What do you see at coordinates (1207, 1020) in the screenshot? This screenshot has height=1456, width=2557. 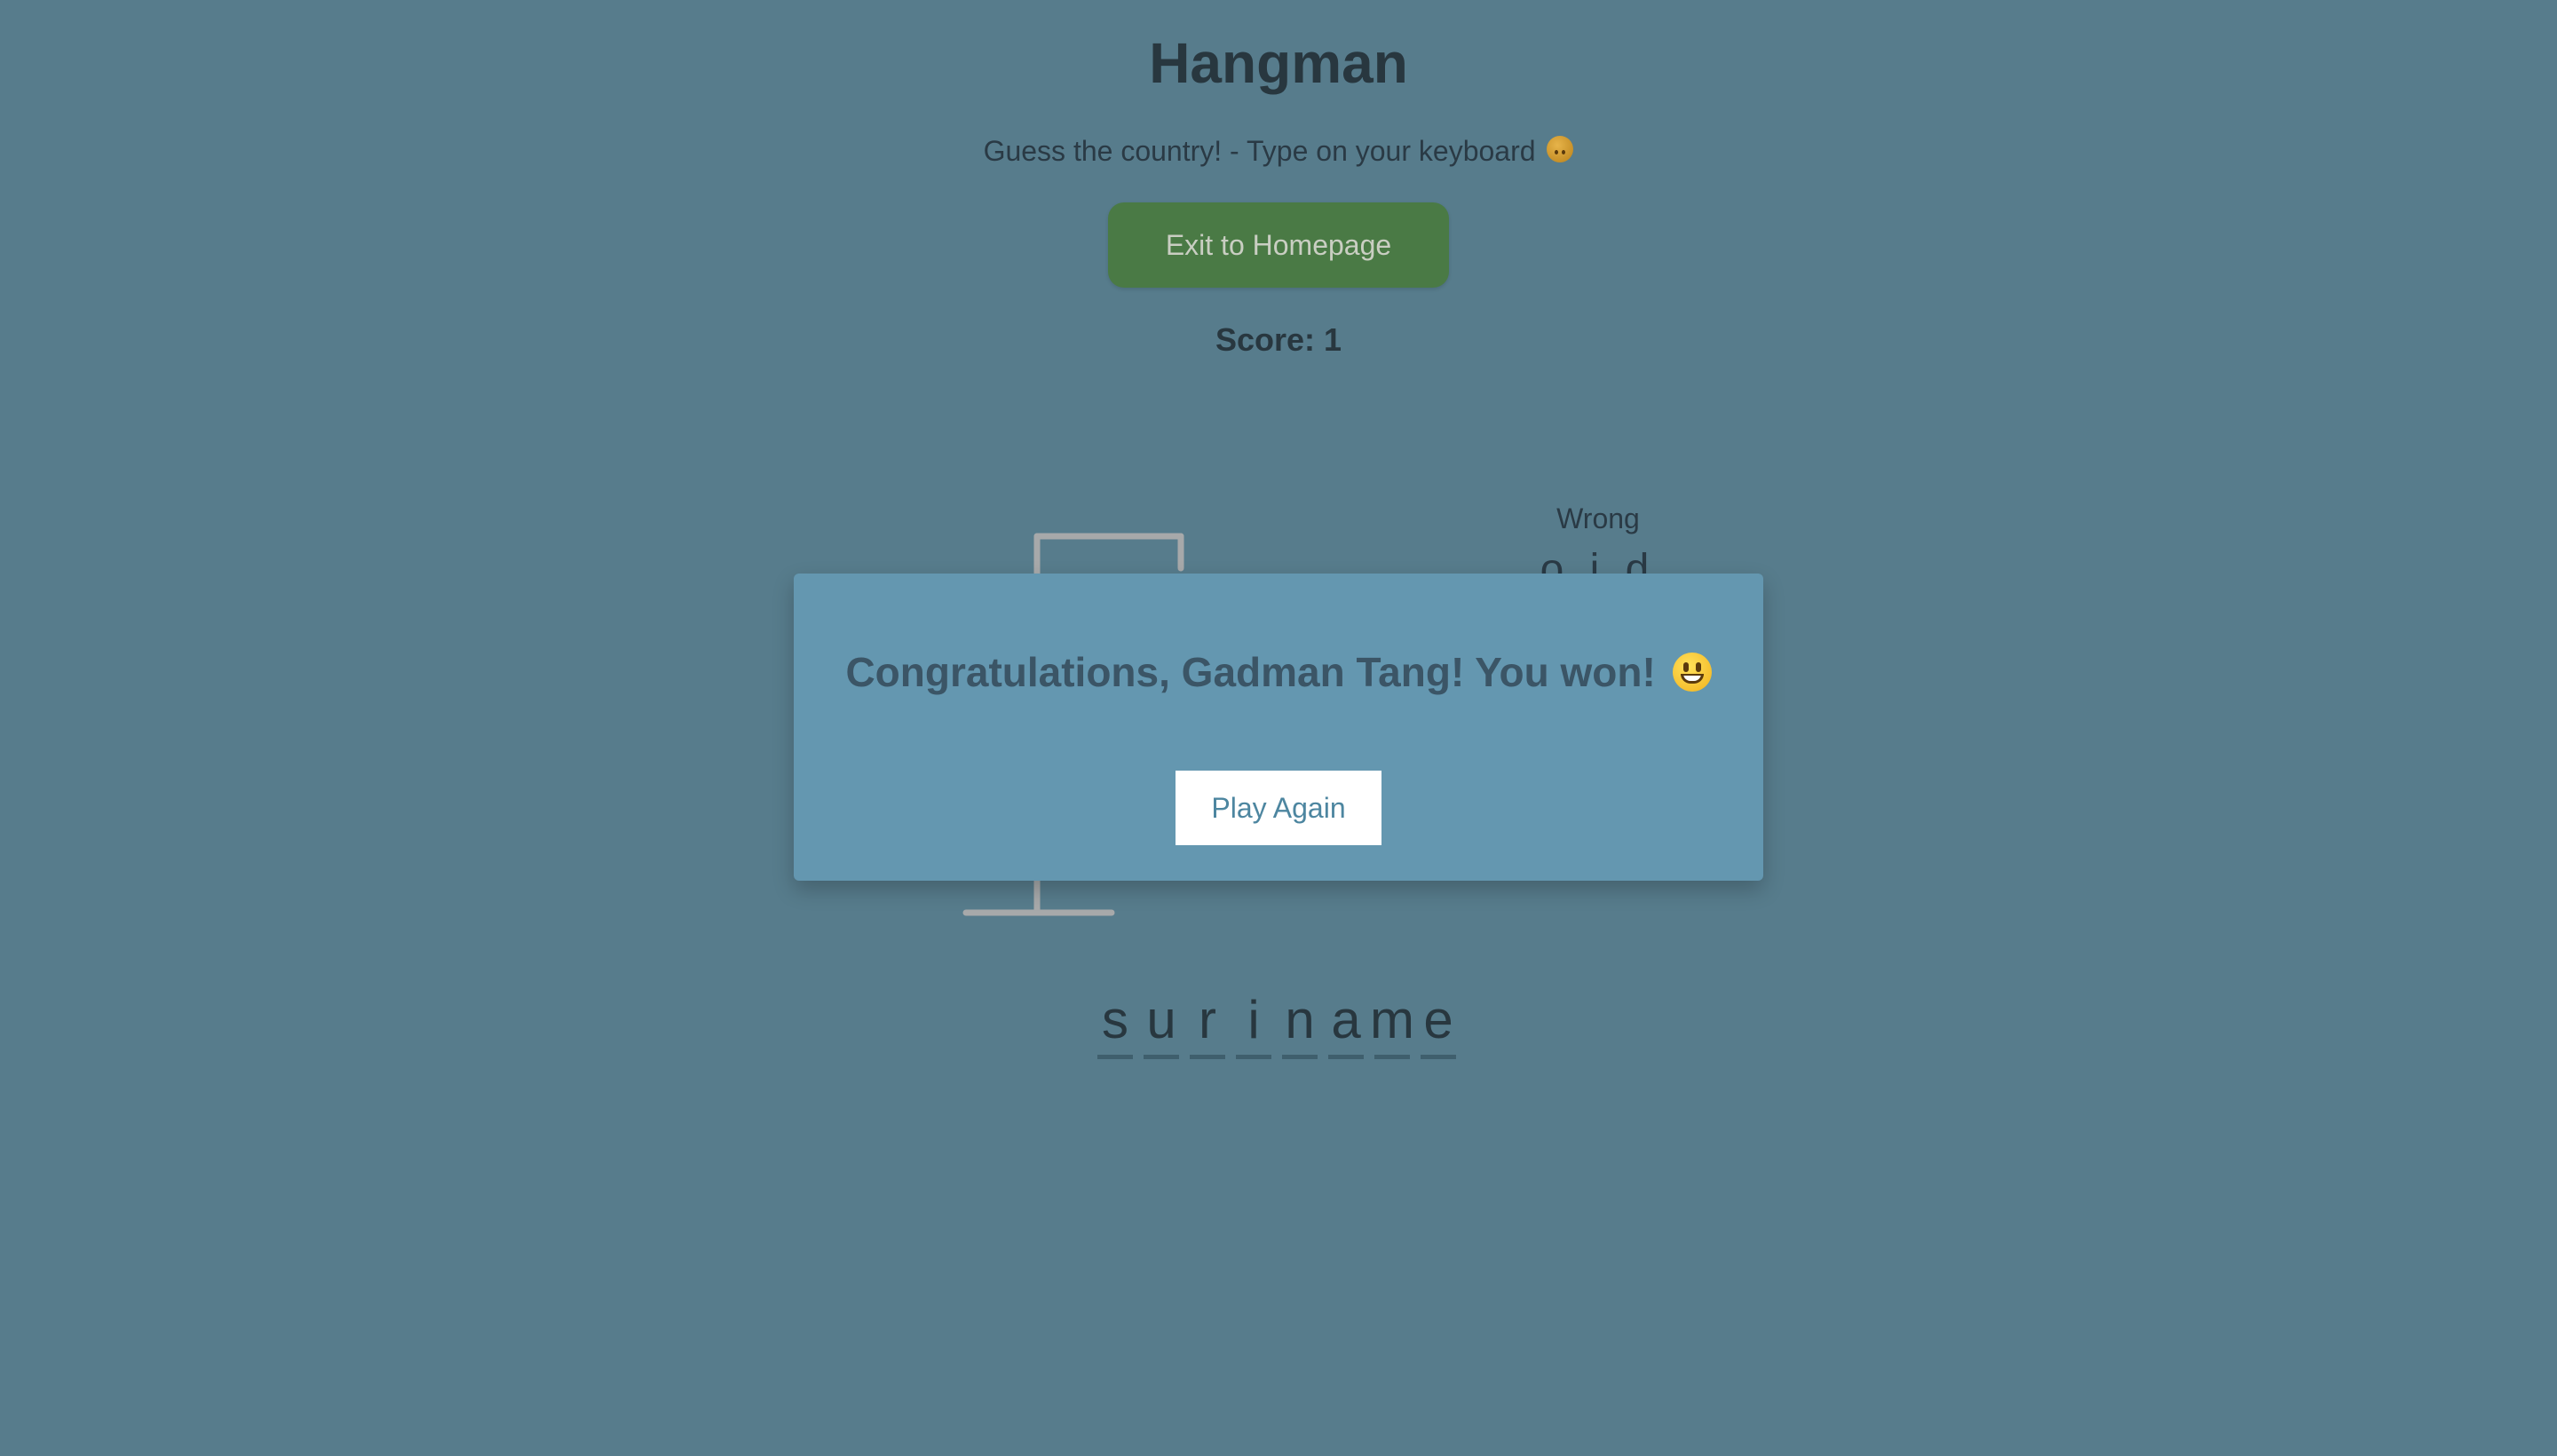 I see `guessed-letter: r` at bounding box center [1207, 1020].